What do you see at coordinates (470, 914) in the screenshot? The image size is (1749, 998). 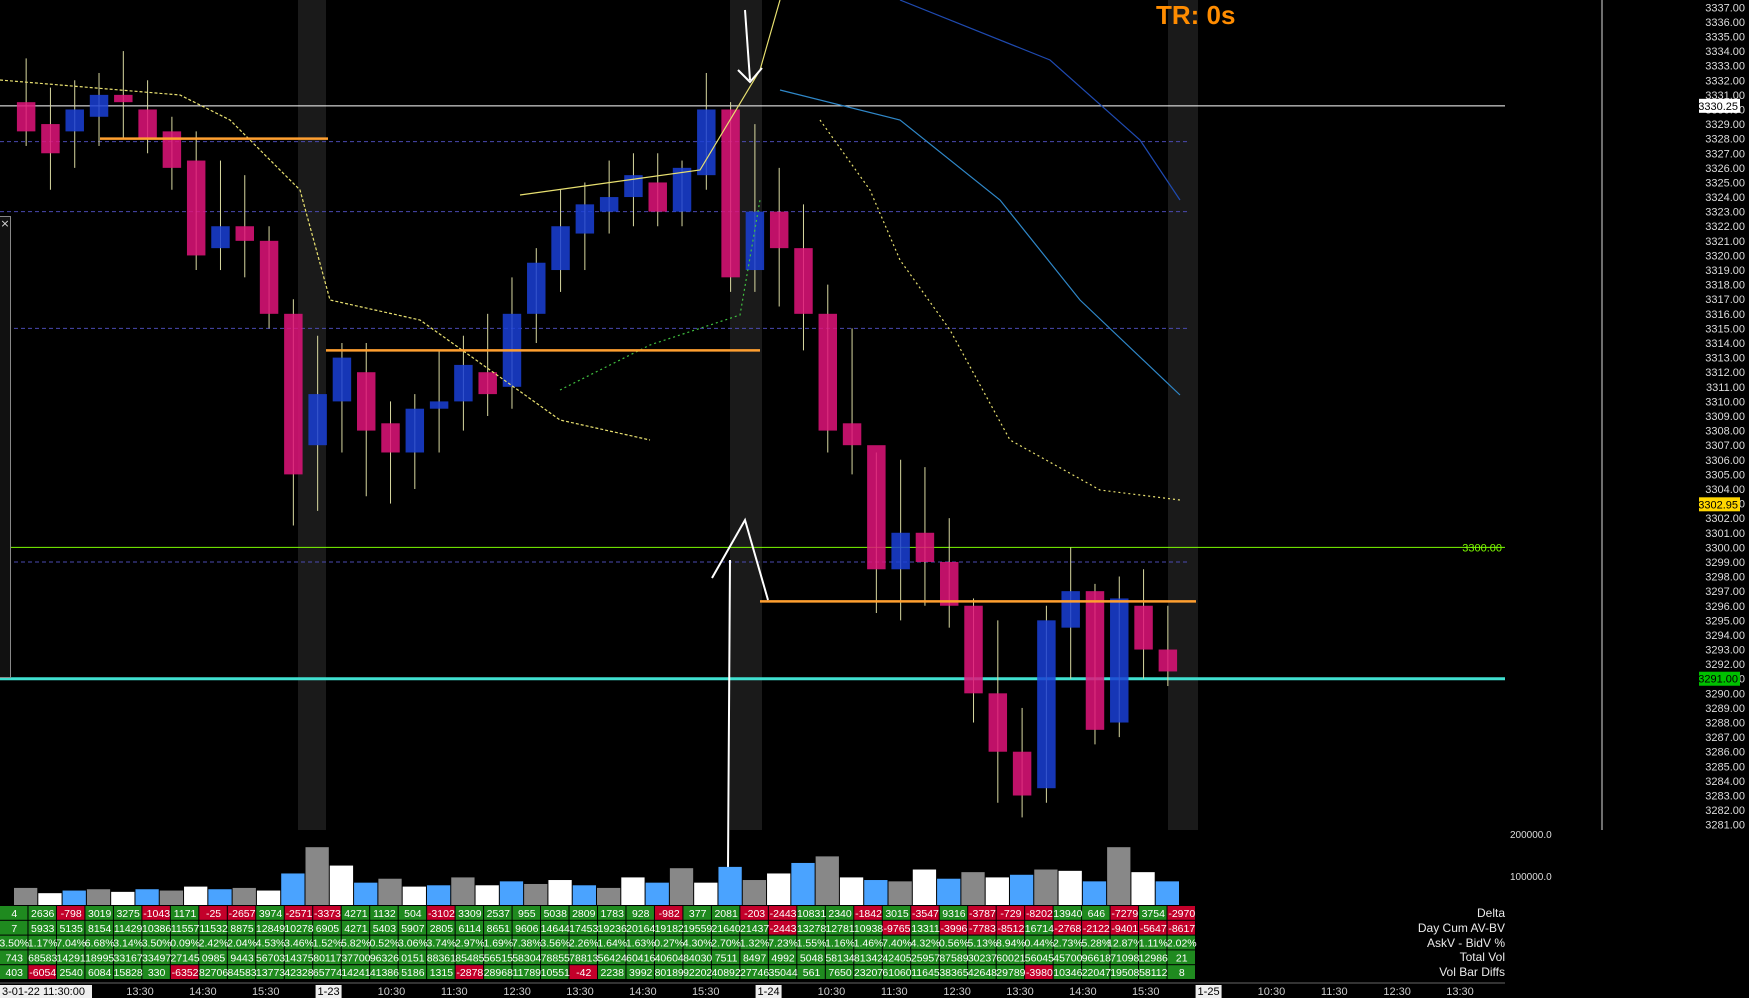 I see `stats-cell: 3309` at bounding box center [470, 914].